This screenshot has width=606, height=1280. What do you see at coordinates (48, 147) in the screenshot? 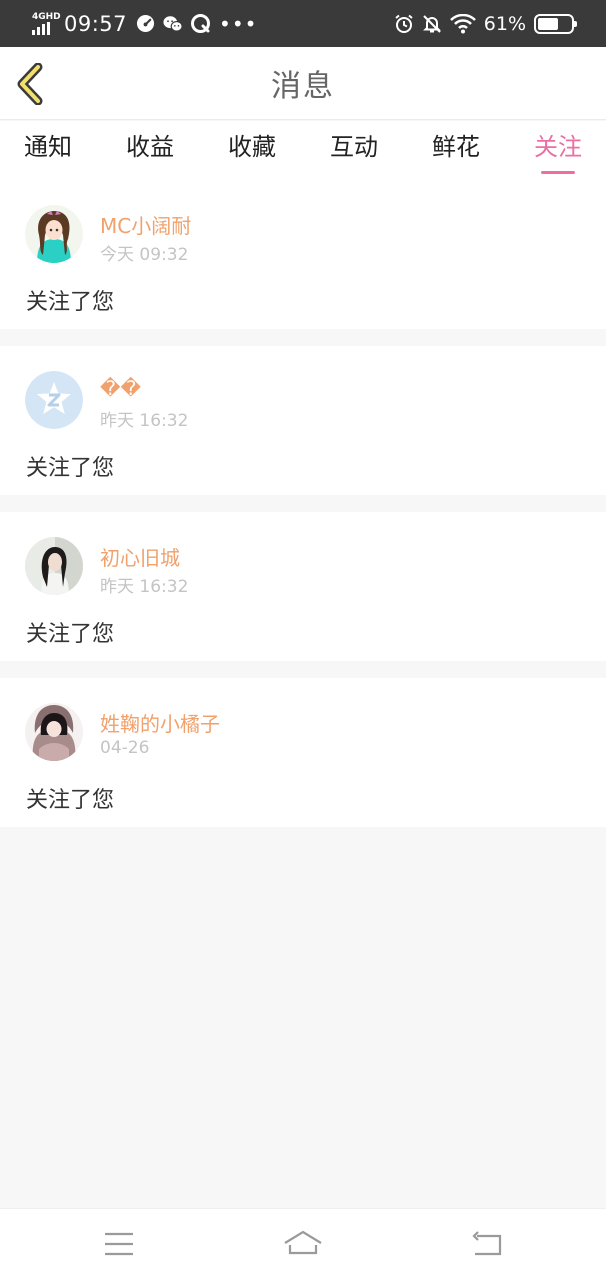
I see `tab-label: 通知` at bounding box center [48, 147].